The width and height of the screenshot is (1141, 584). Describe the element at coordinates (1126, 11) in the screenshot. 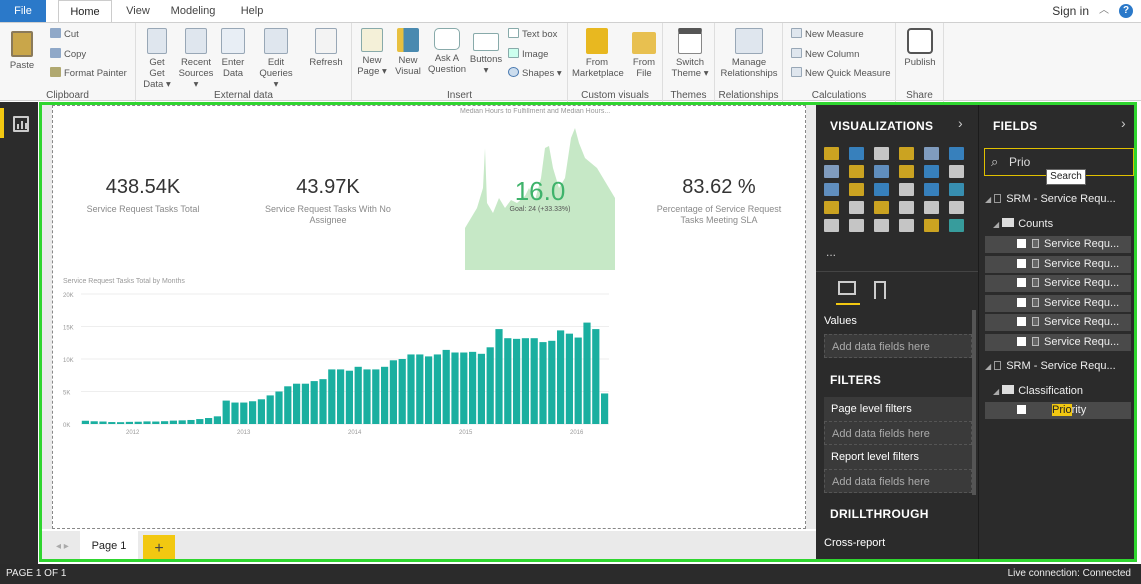

I see `help-icon: ?` at that location.